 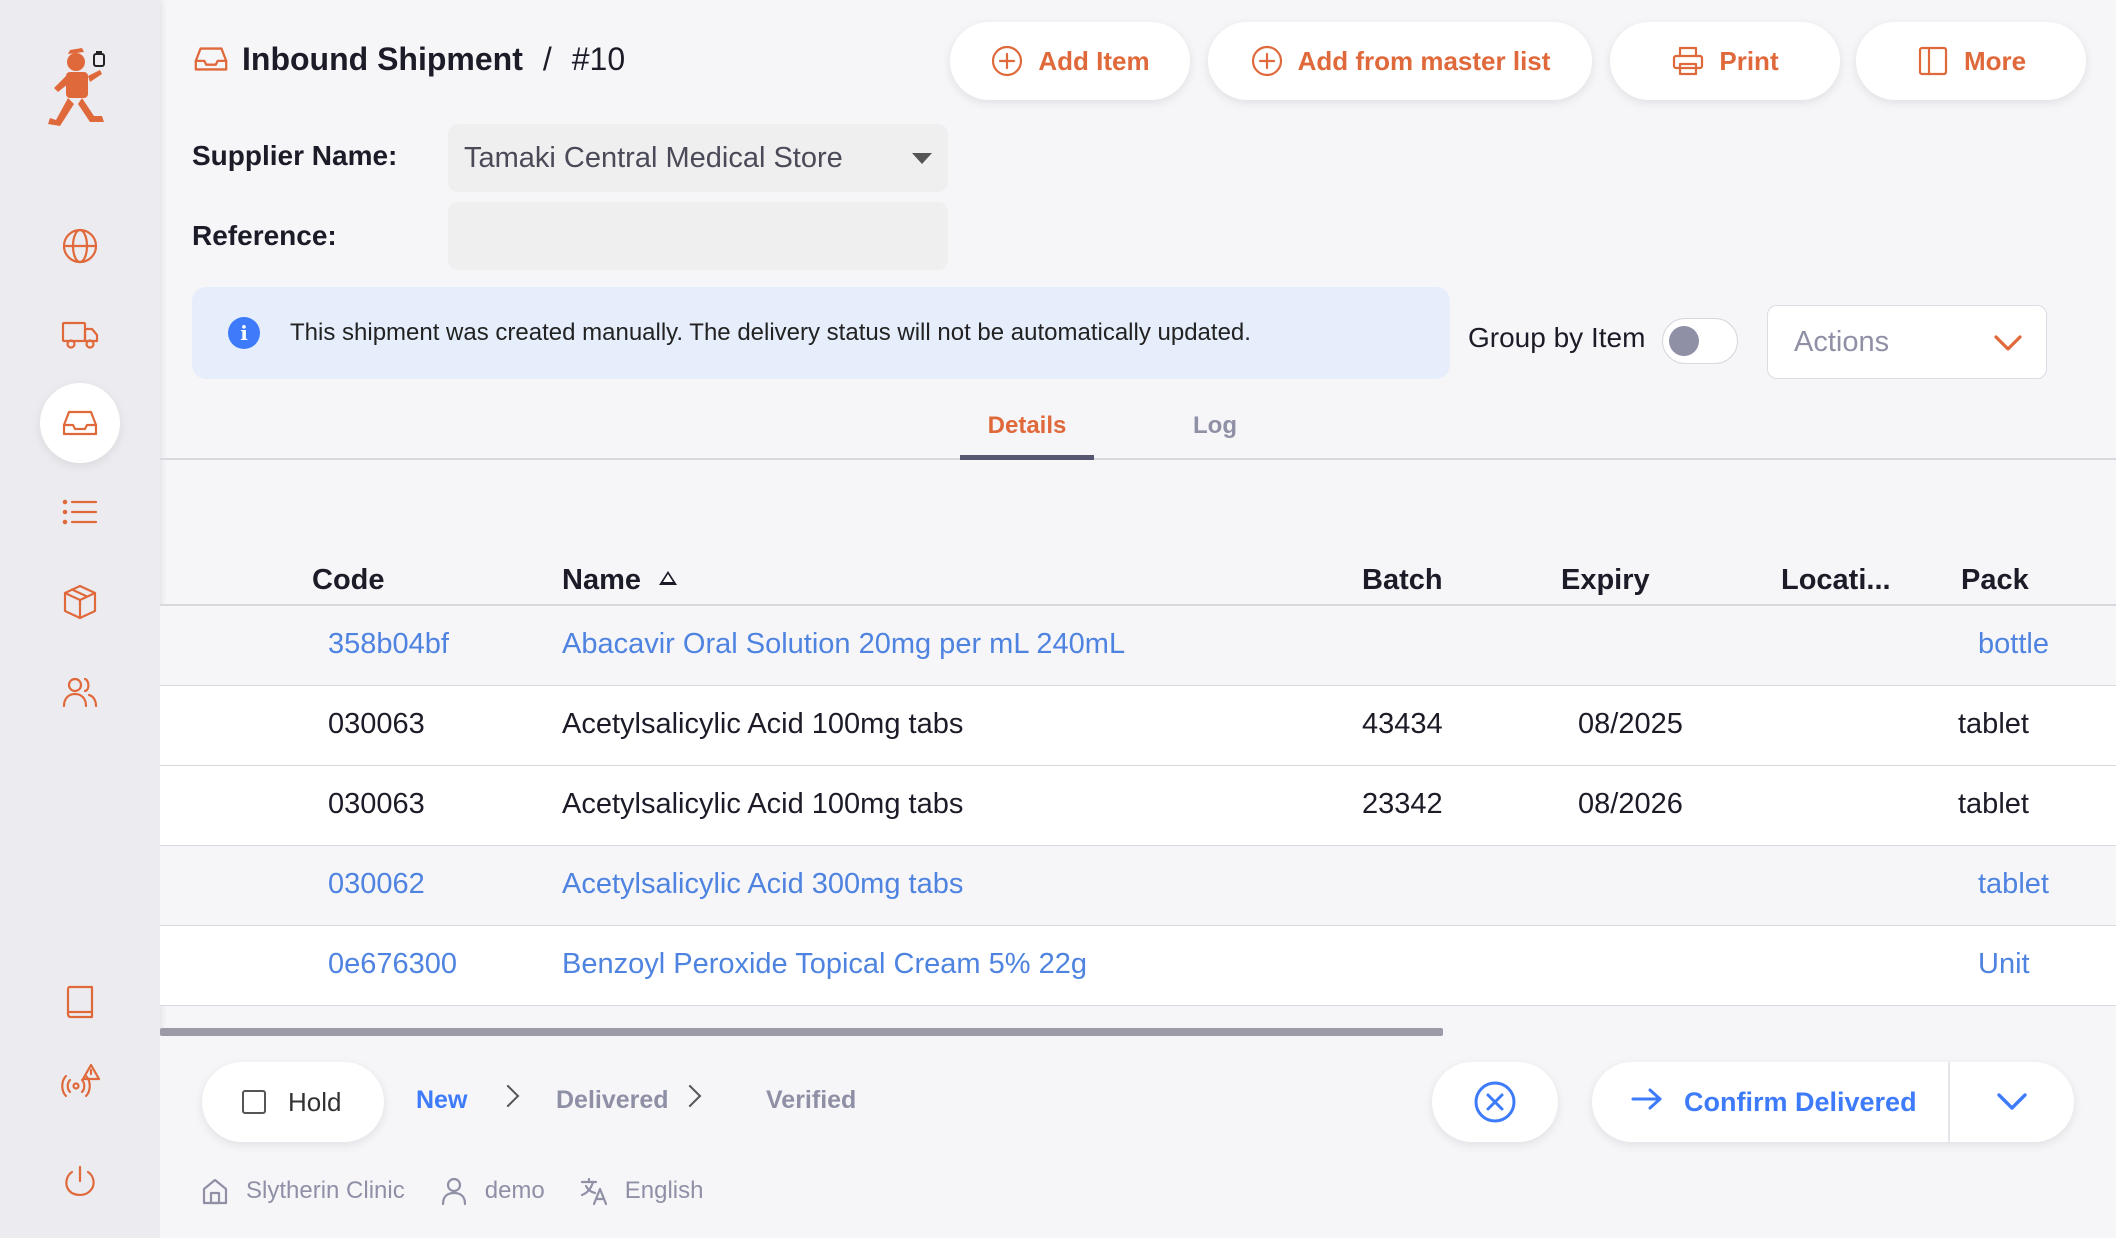 I want to click on page-title-text: Inbound Shipment, so click(x=382, y=58).